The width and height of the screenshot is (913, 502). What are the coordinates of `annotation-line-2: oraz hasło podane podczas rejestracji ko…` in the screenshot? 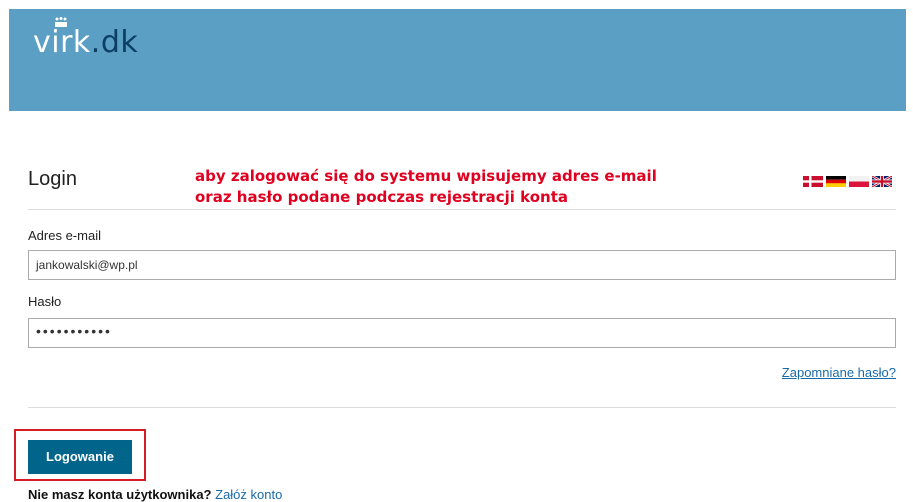 It's located at (382, 197).